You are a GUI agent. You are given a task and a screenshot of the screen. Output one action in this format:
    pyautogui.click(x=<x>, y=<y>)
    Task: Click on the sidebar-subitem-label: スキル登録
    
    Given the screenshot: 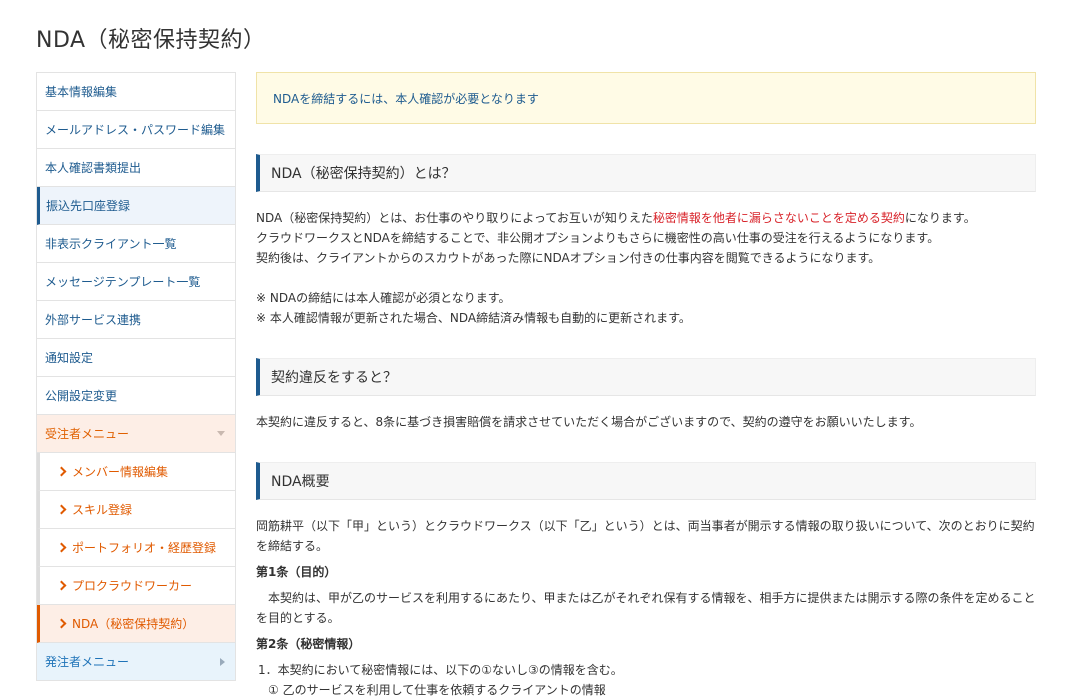 What is the action you would take?
    pyautogui.click(x=102, y=510)
    